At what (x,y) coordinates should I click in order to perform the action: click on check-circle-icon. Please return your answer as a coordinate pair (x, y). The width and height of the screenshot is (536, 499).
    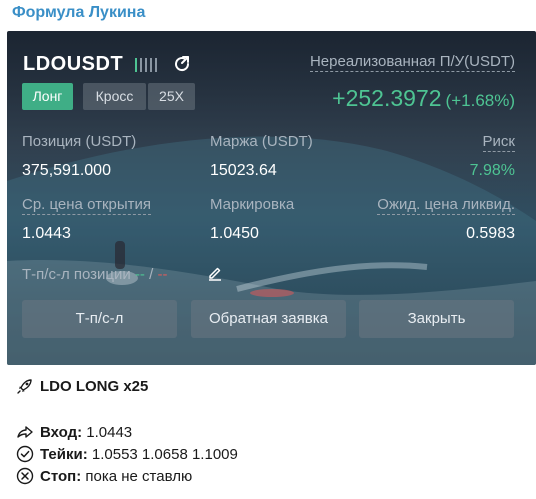
    Looking at the image, I should click on (25, 454).